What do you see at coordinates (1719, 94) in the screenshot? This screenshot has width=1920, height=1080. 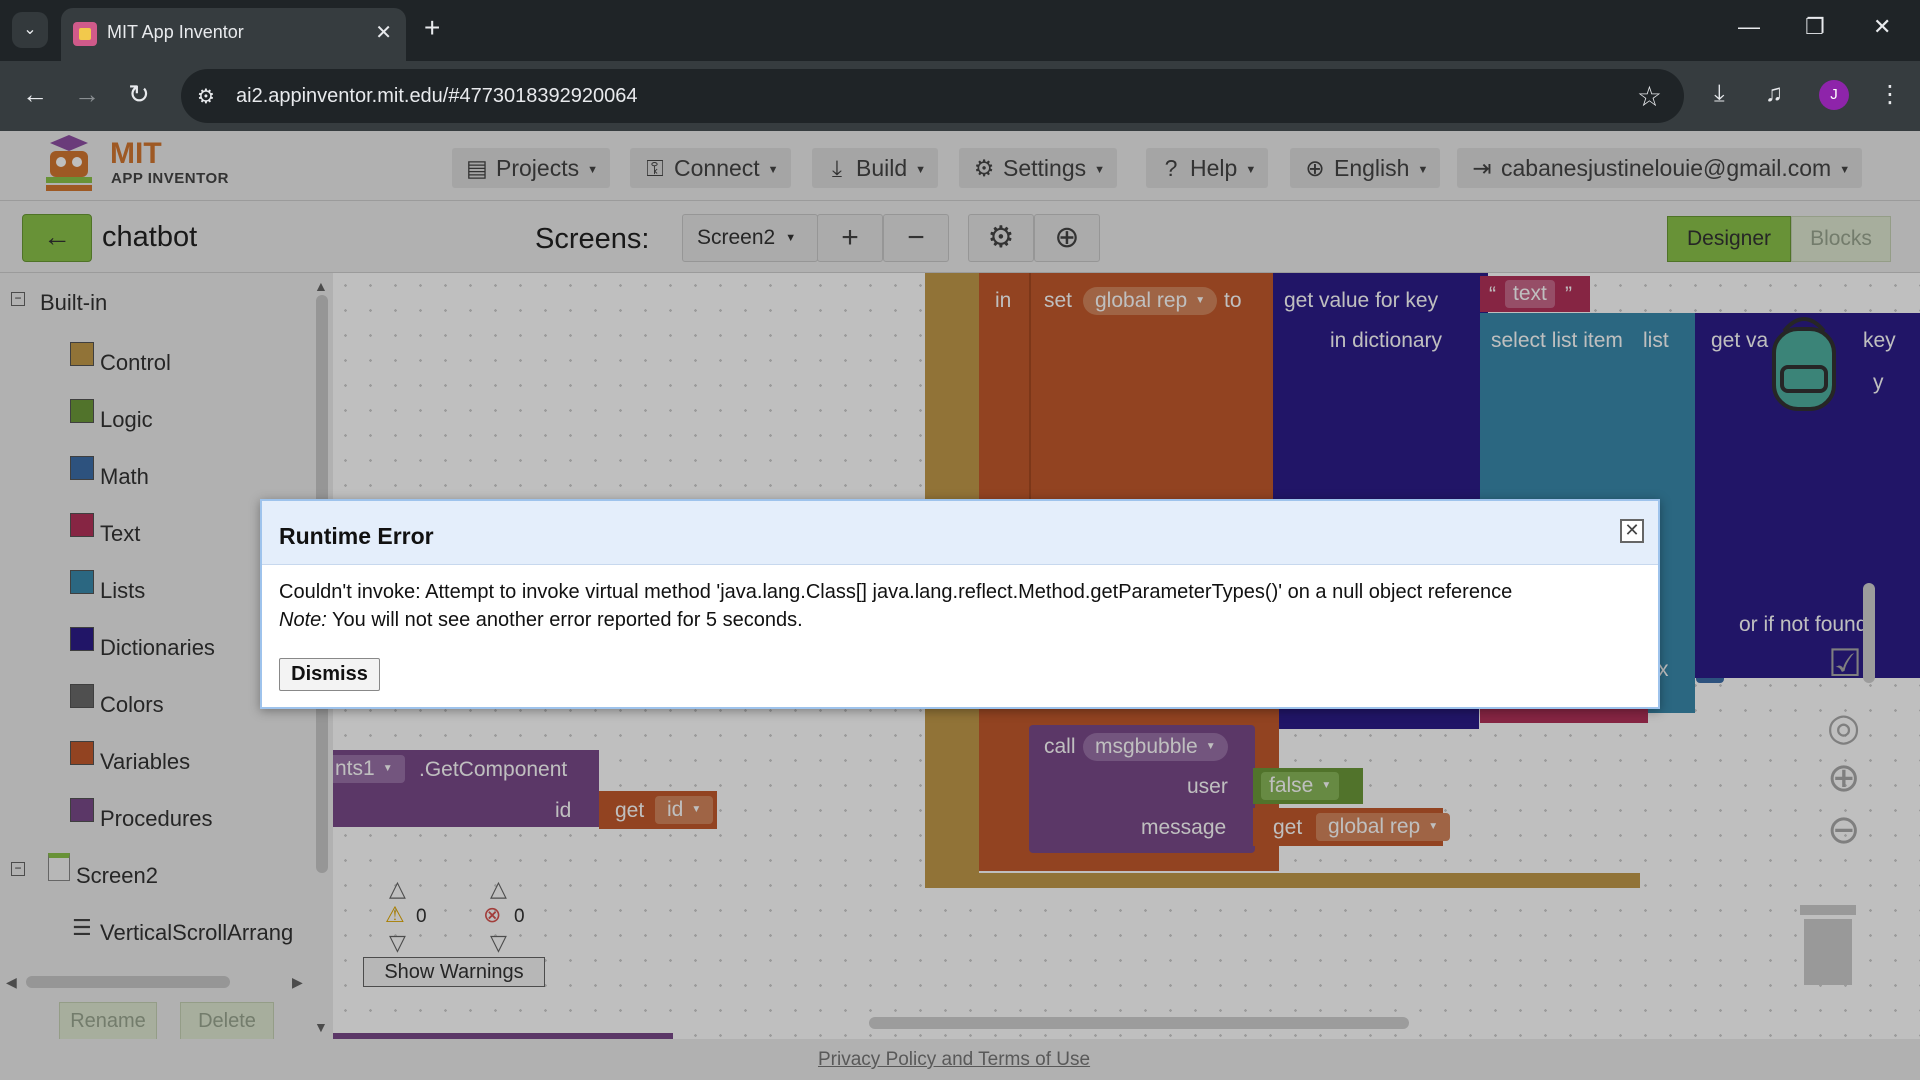 I see `download-icon: ⤓` at bounding box center [1719, 94].